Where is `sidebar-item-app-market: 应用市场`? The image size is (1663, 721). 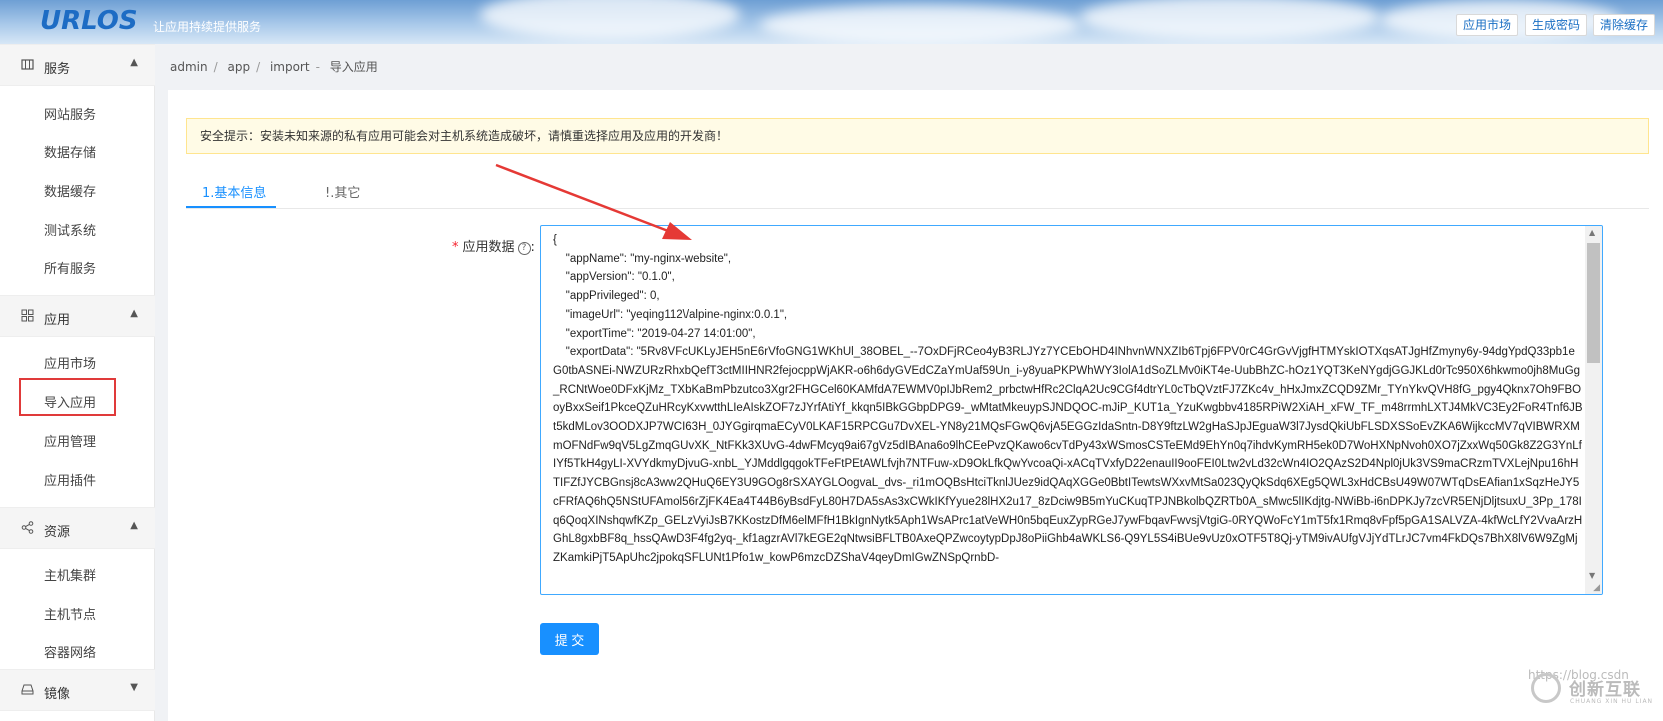
sidebar-item-app-market: 应用市场 is located at coordinates (70, 362).